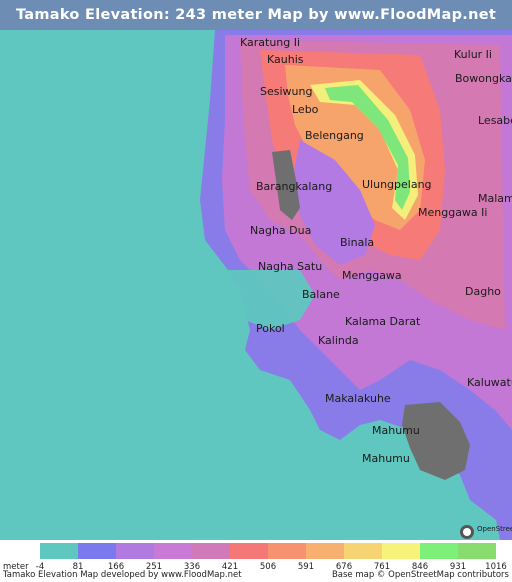 The height and width of the screenshot is (582, 512). What do you see at coordinates (483, 78) in the screenshot?
I see `place-label: Bowongkali` at bounding box center [483, 78].